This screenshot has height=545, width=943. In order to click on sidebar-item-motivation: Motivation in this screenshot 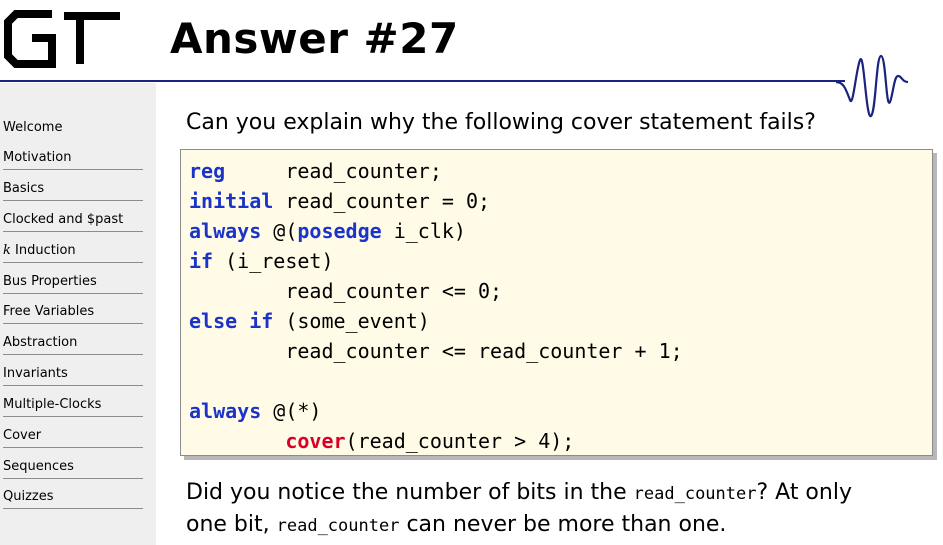, I will do `click(73, 160)`.